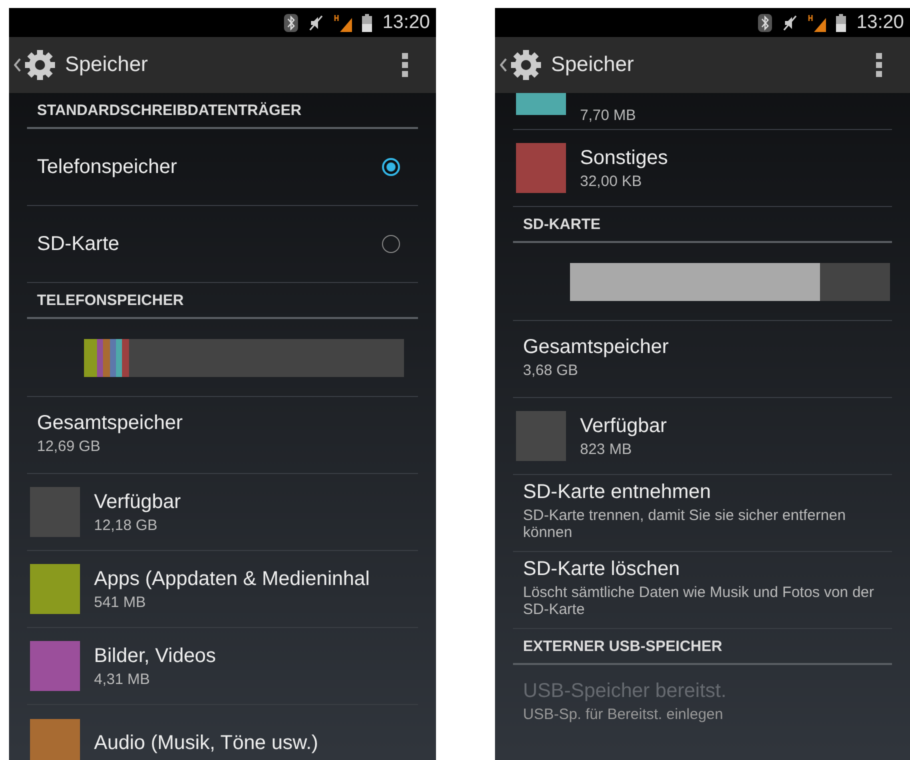 The width and height of the screenshot is (910, 760). I want to click on item-title: SD-Karte löschen, so click(602, 569).